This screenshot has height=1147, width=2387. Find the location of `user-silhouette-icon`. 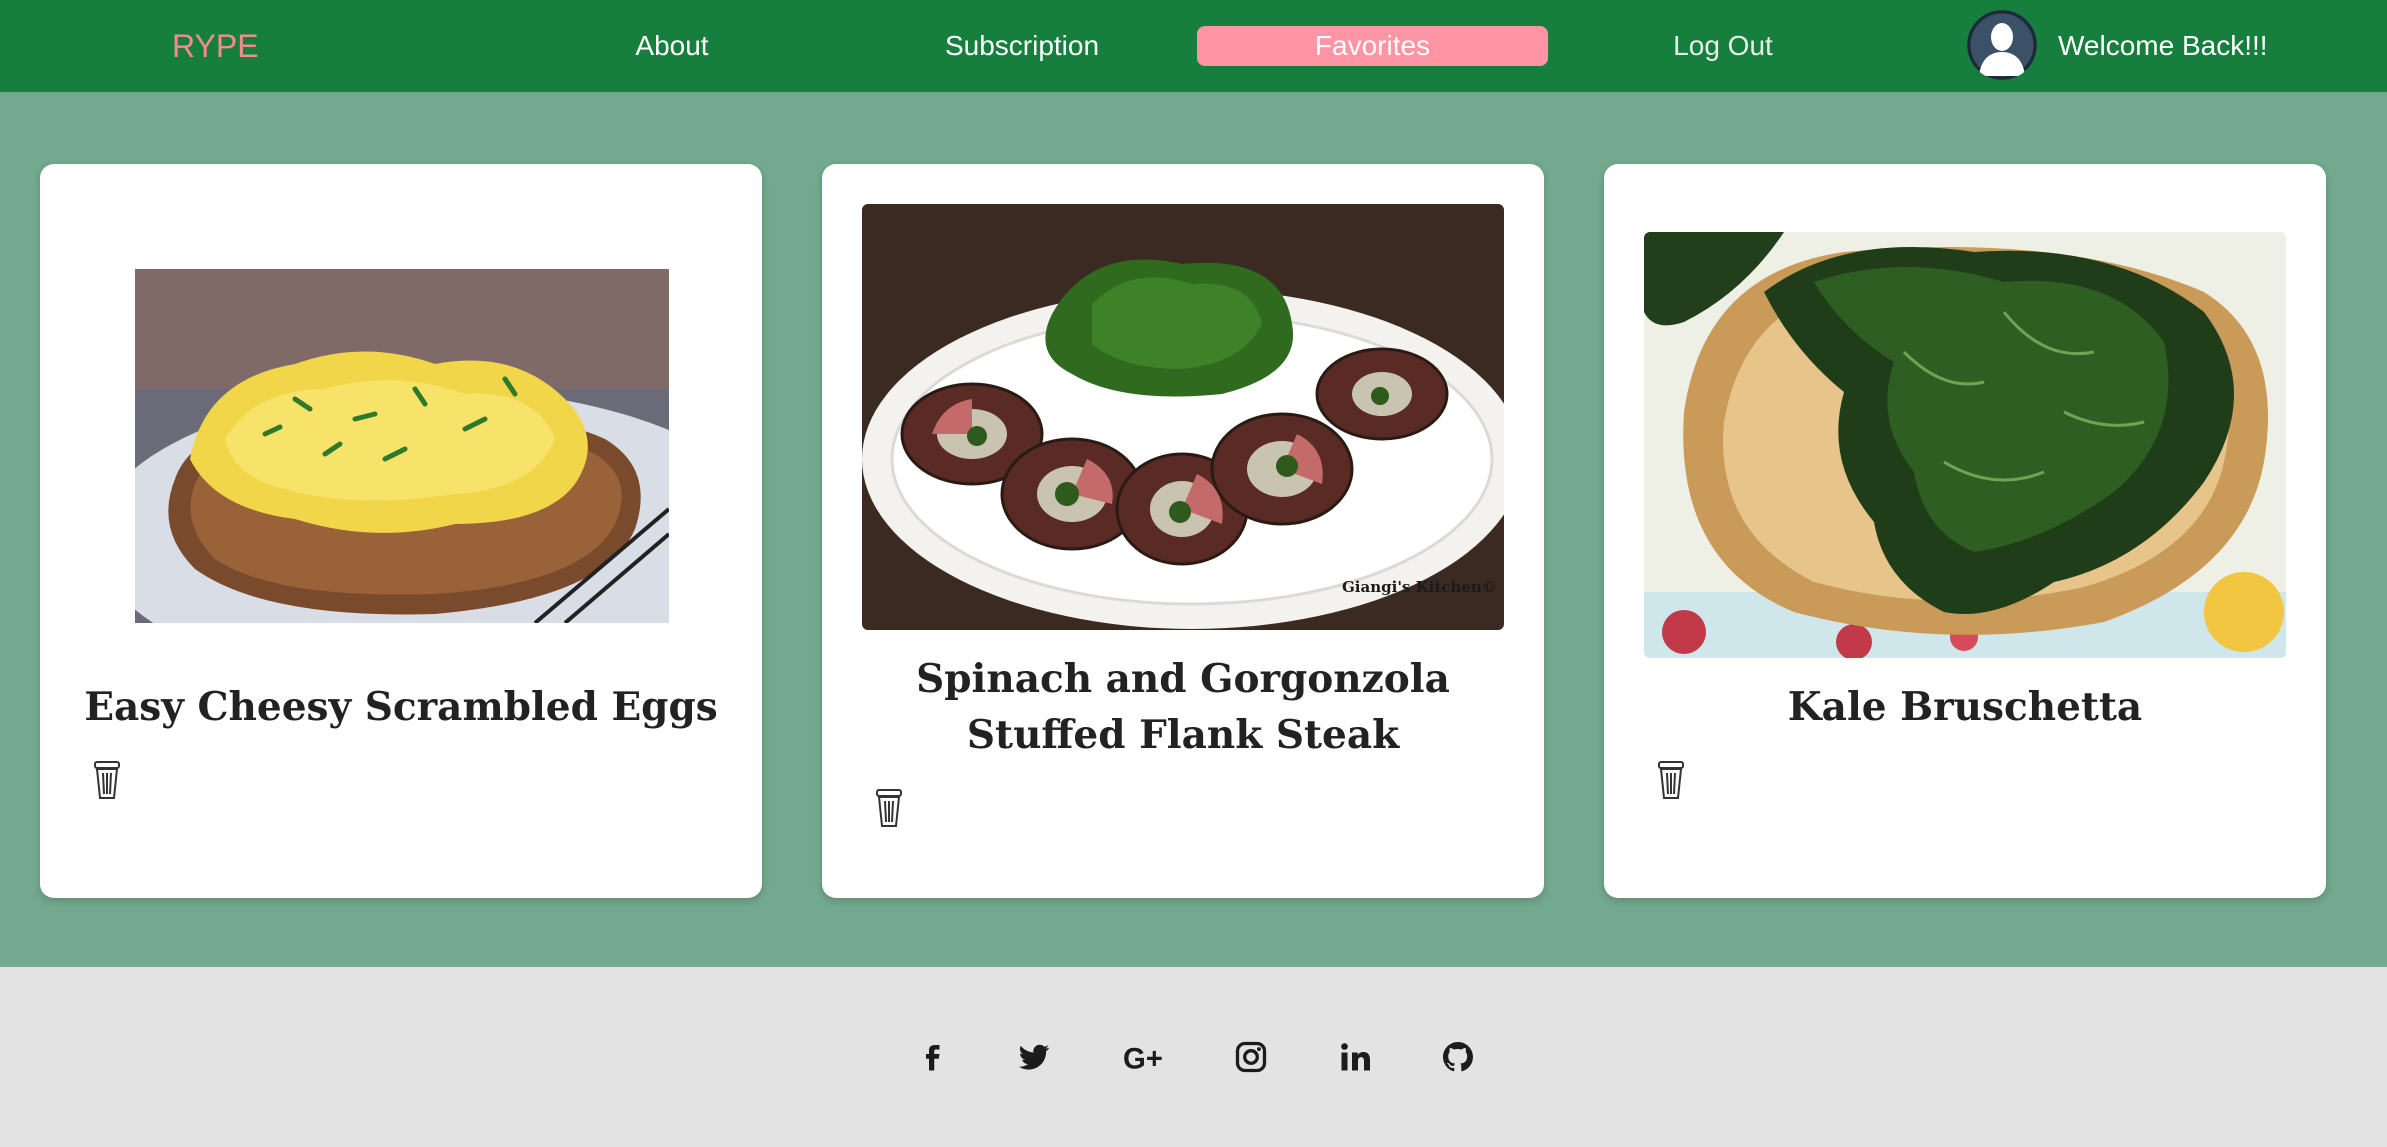

user-silhouette-icon is located at coordinates (2002, 45).